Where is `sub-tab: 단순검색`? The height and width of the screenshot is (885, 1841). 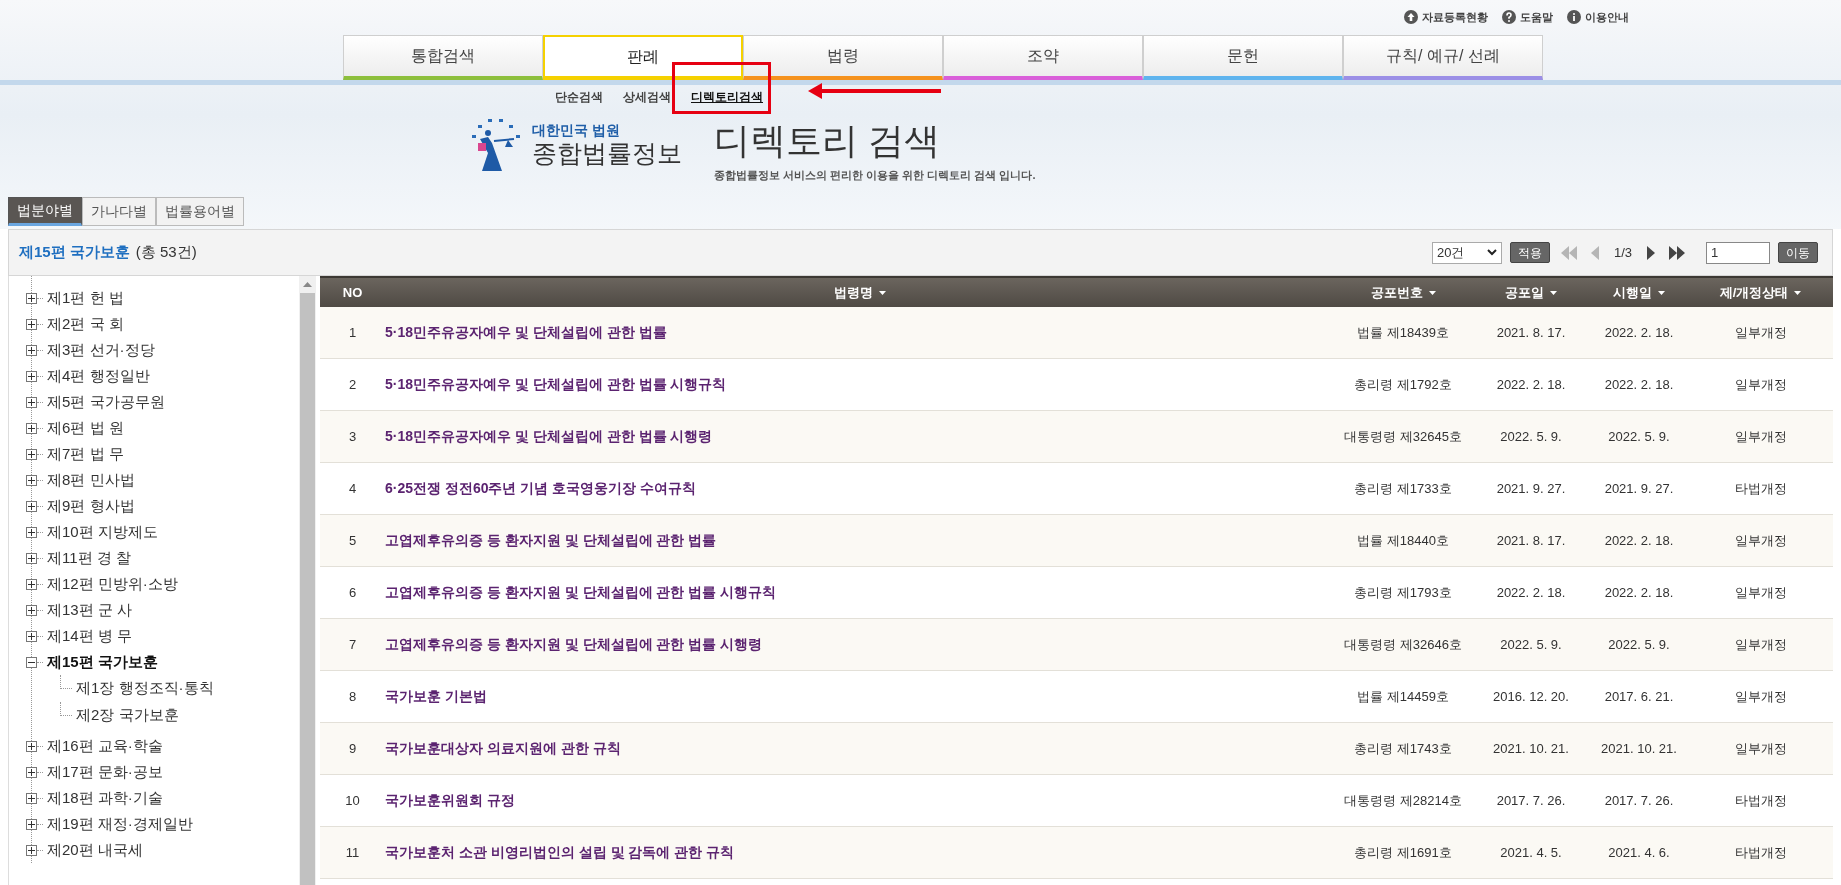 sub-tab: 단순검색 is located at coordinates (579, 97).